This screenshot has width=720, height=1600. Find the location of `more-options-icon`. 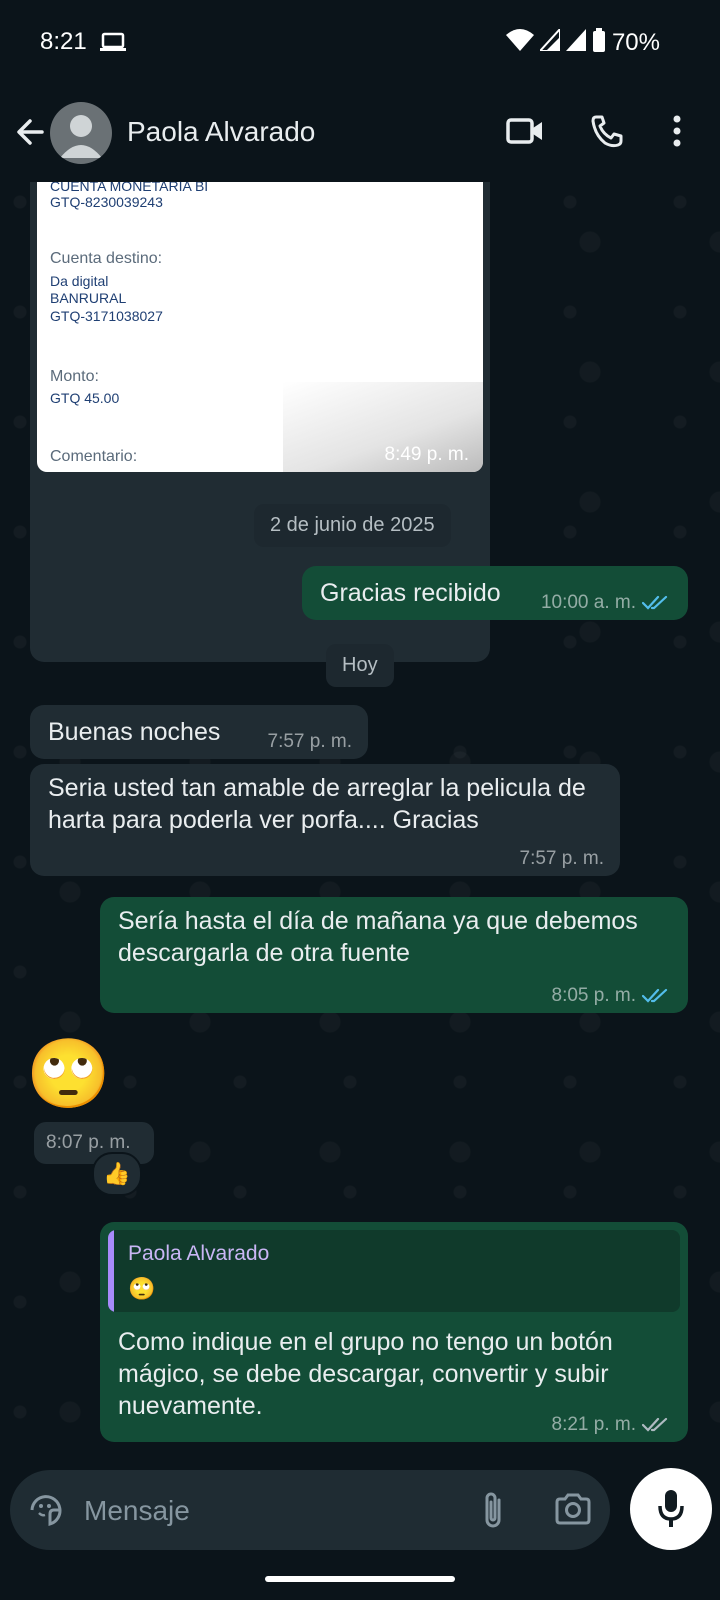

more-options-icon is located at coordinates (677, 133).